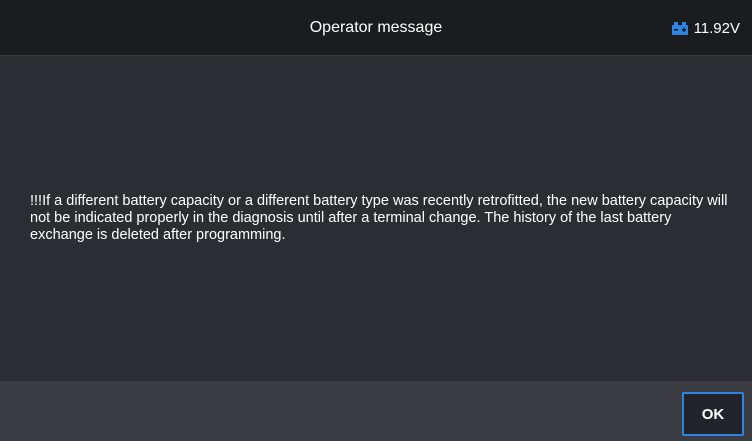 The width and height of the screenshot is (752, 441). I want to click on battery-status: 11.92V, so click(705, 28).